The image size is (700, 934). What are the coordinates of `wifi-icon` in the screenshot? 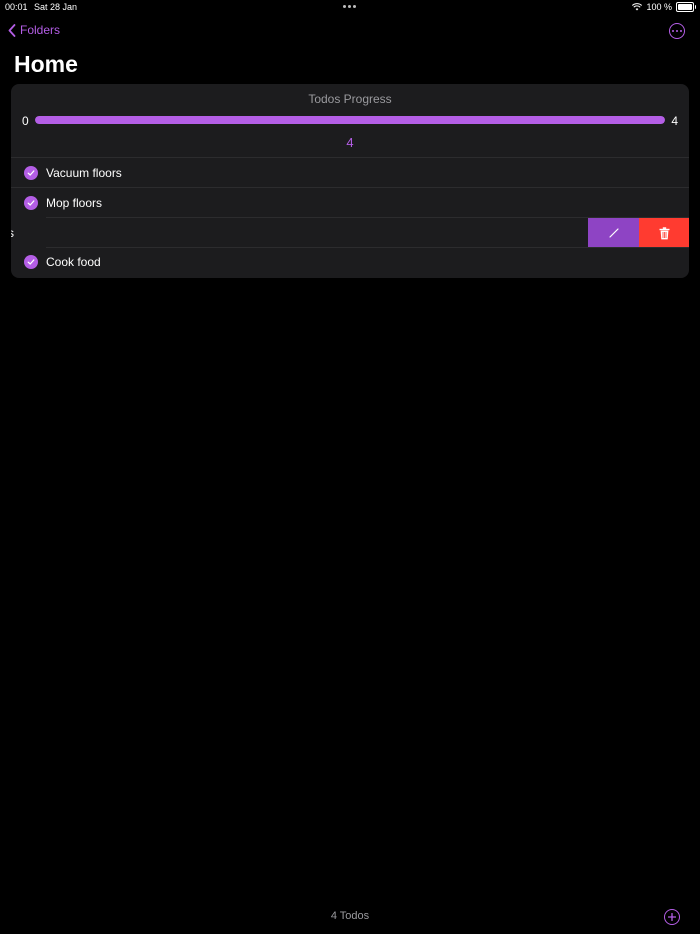 It's located at (637, 7).